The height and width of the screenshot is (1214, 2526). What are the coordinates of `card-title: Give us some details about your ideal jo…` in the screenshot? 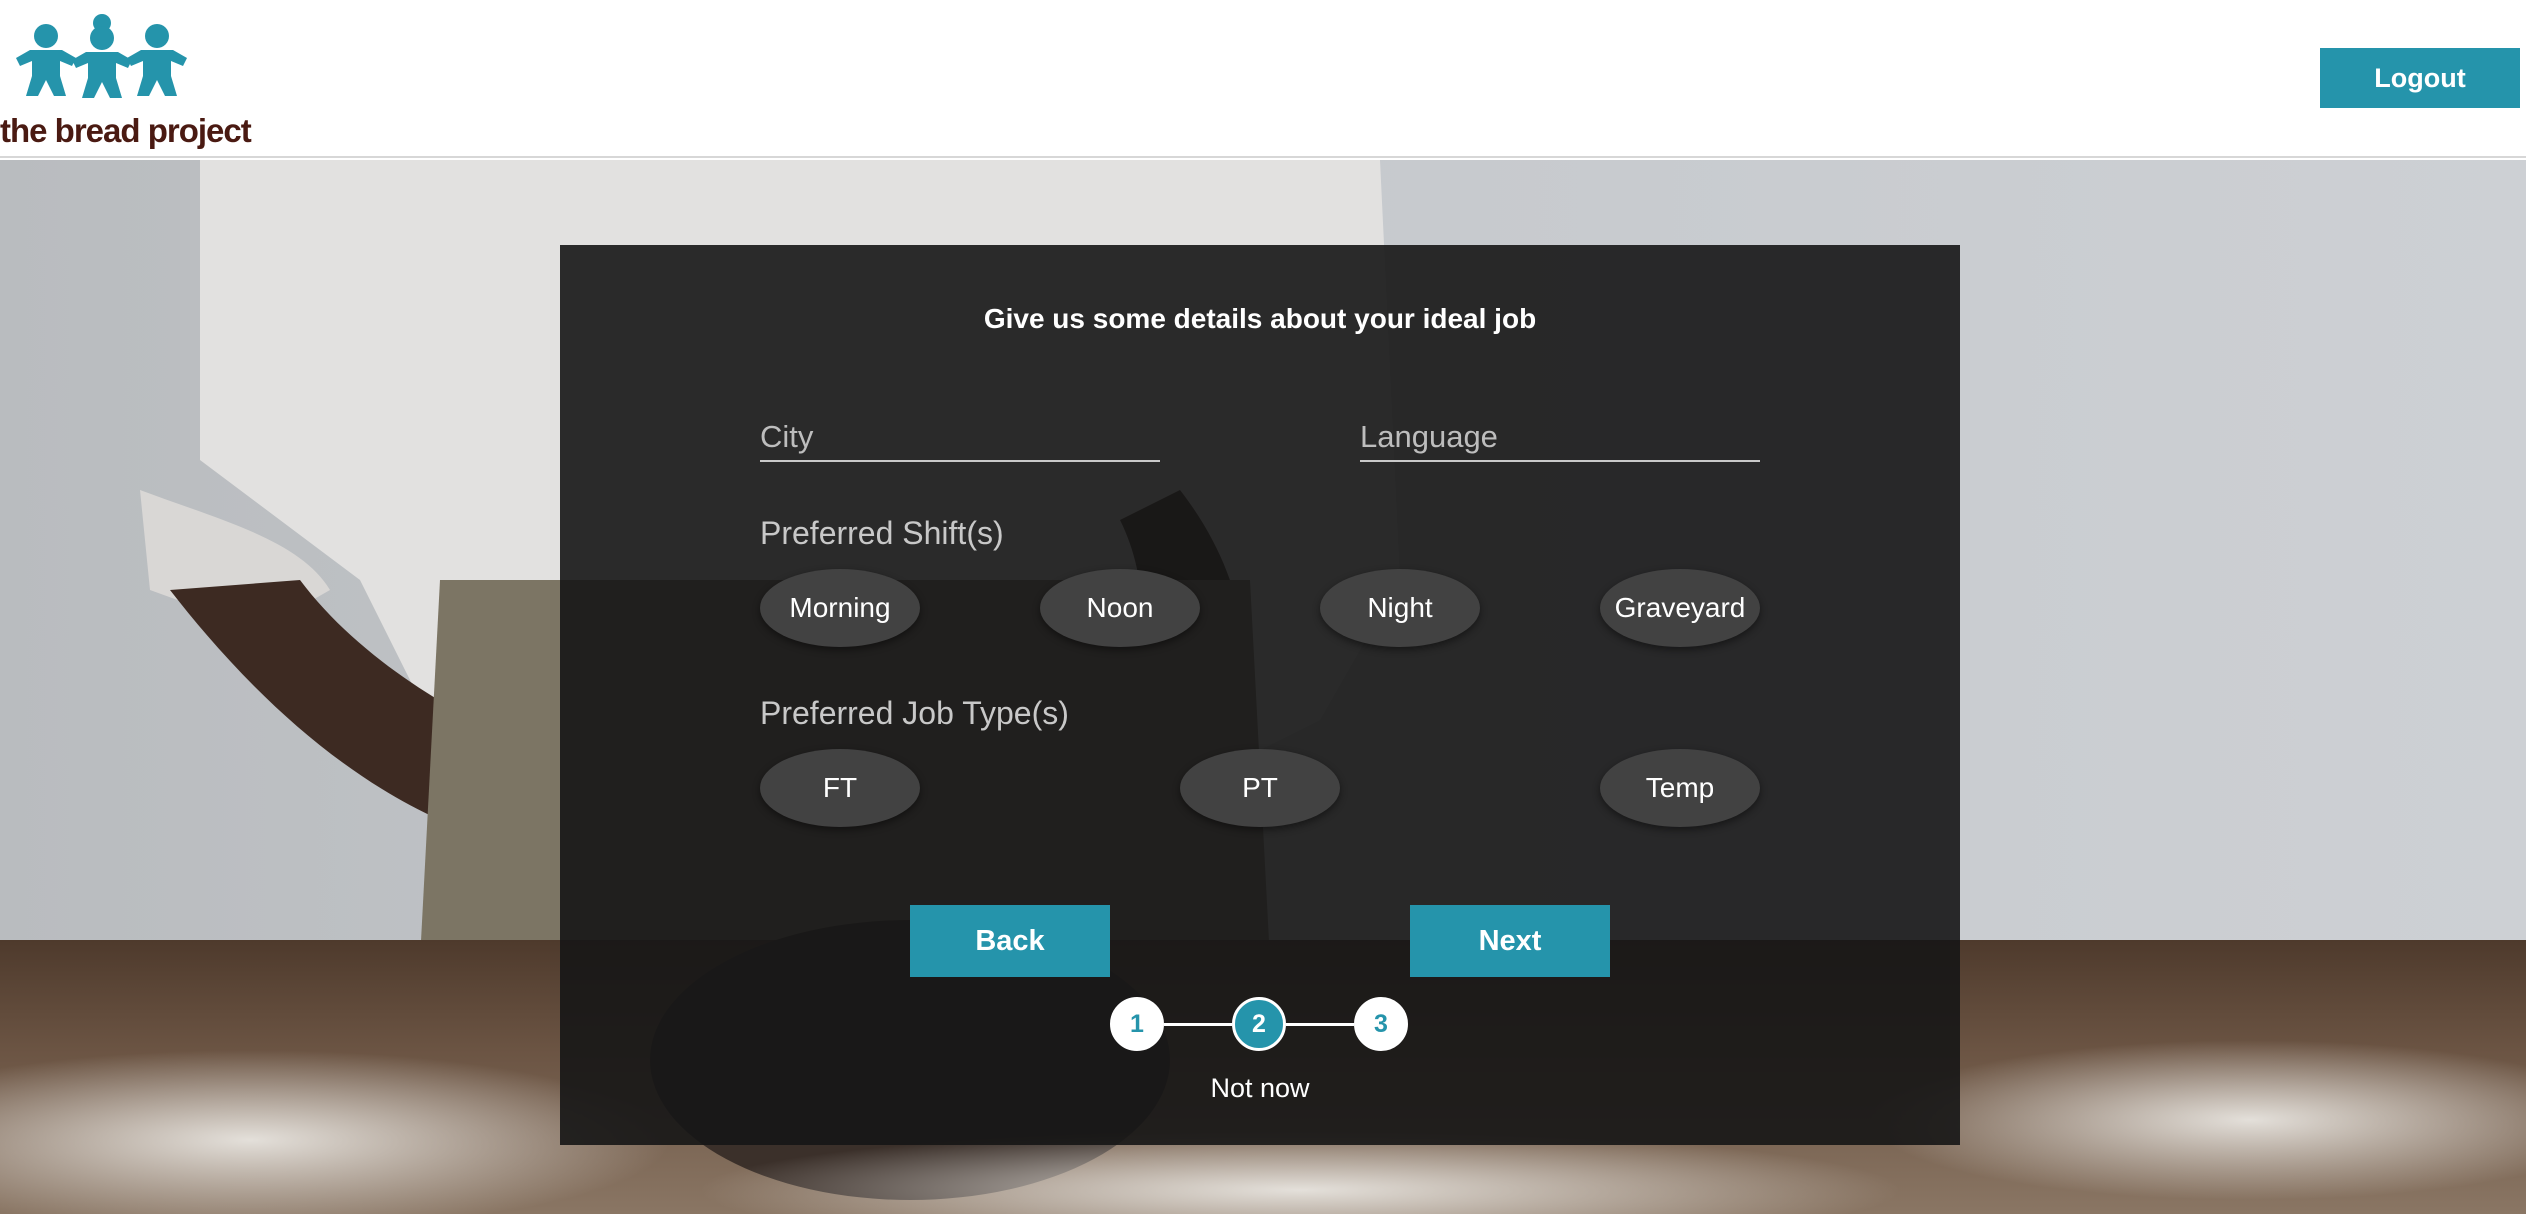 It's located at (1260, 318).